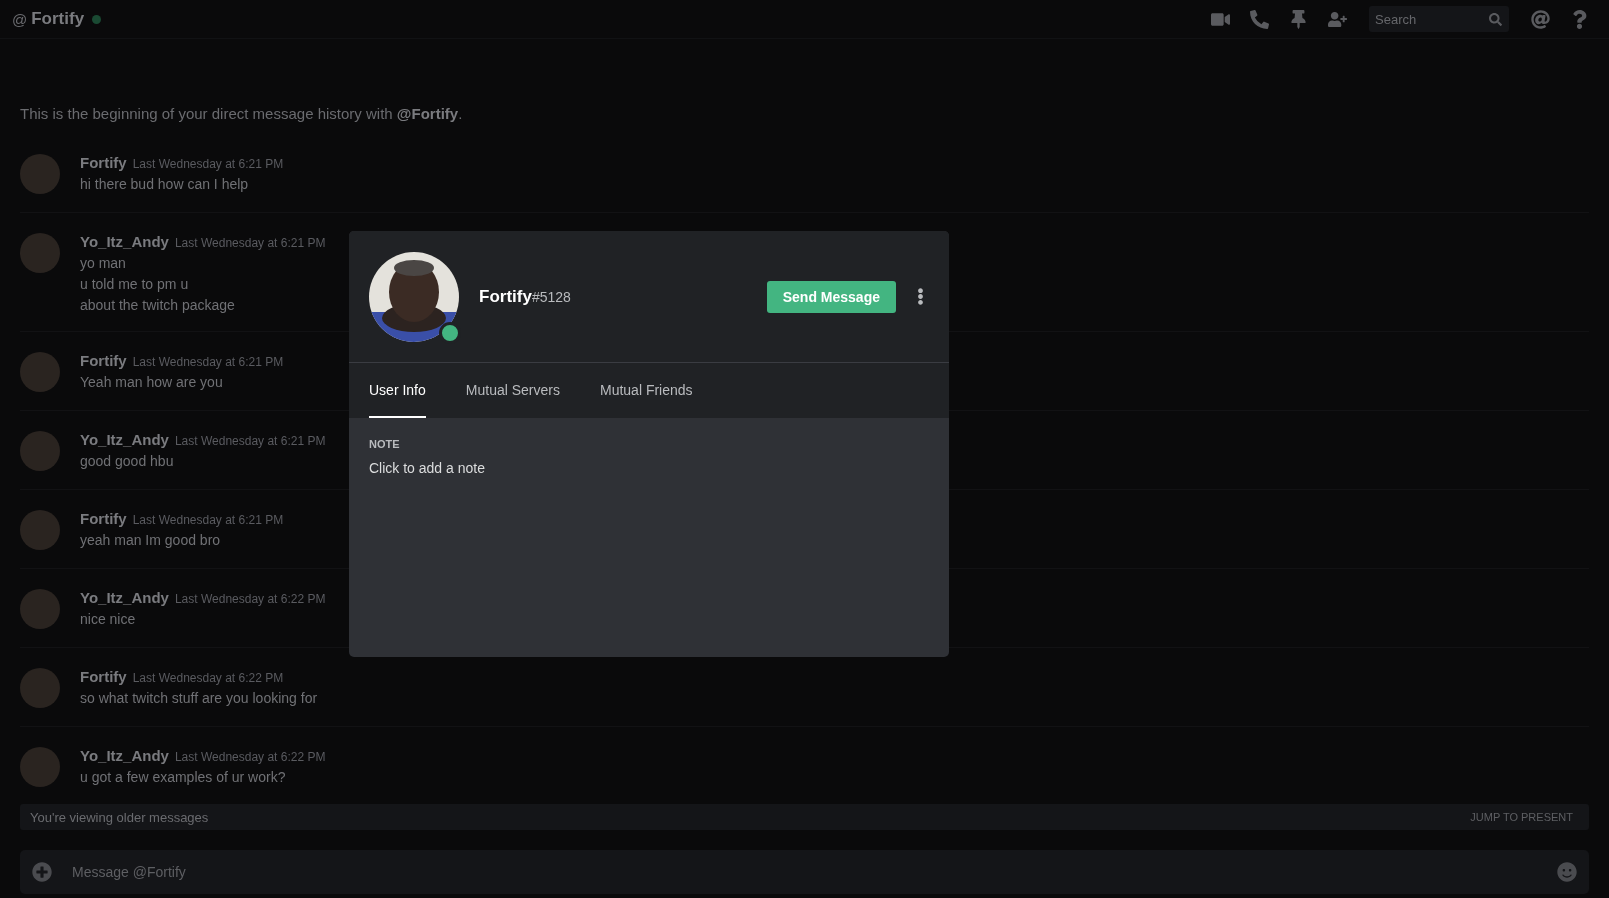  I want to click on discriminator: #5128, so click(551, 296).